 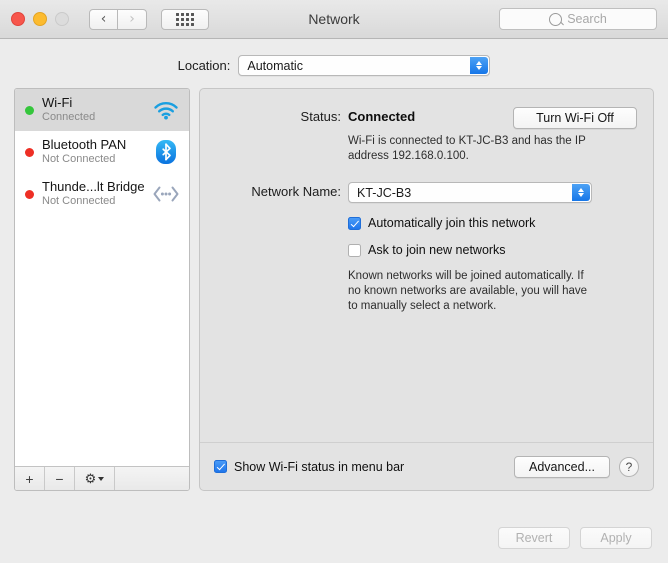 What do you see at coordinates (296, 191) in the screenshot?
I see `network-name-label: Network Name:` at bounding box center [296, 191].